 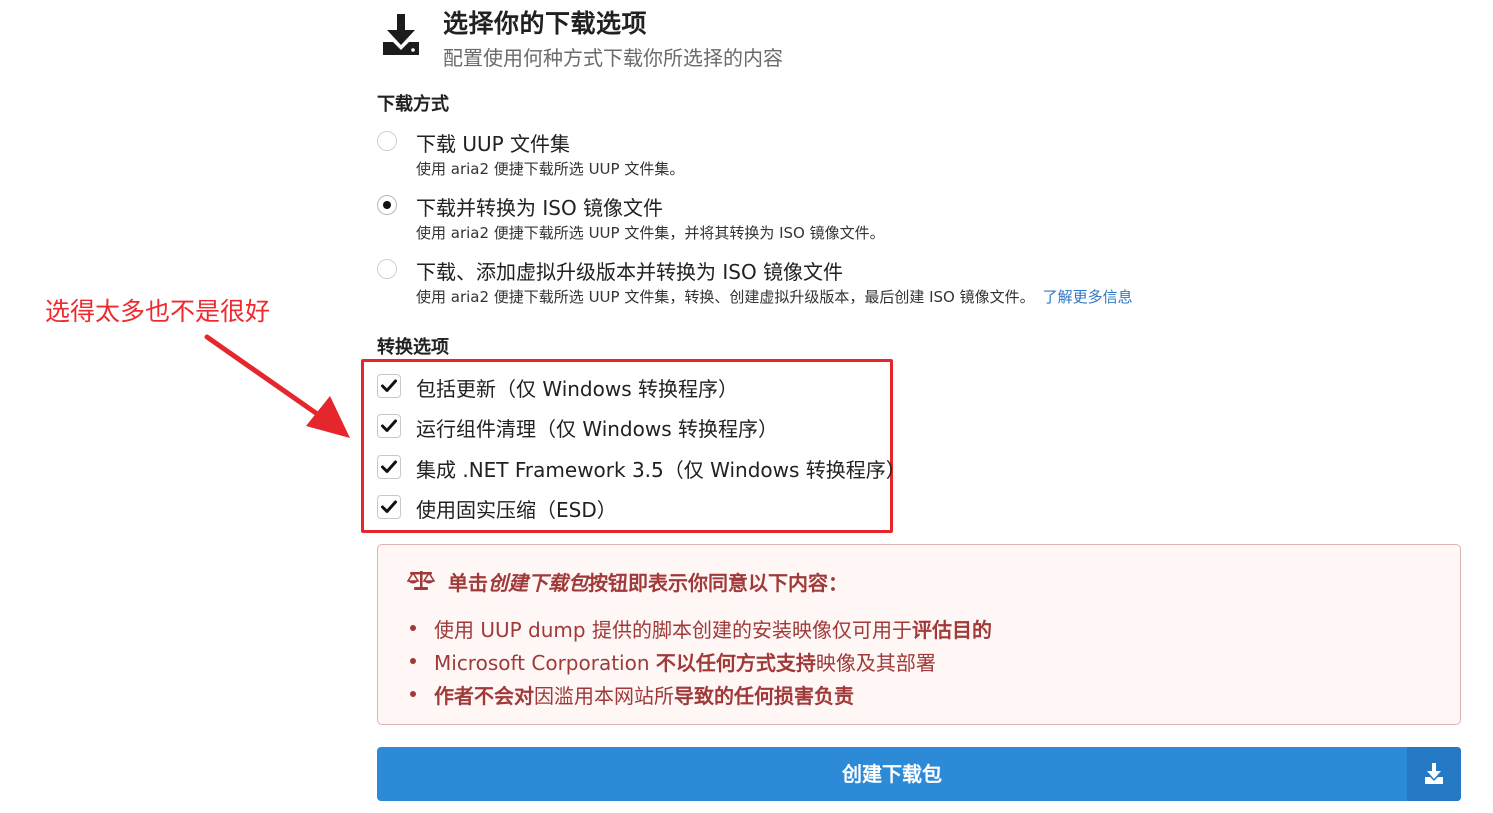 I want to click on balance-scale-icon, so click(x=421, y=580).